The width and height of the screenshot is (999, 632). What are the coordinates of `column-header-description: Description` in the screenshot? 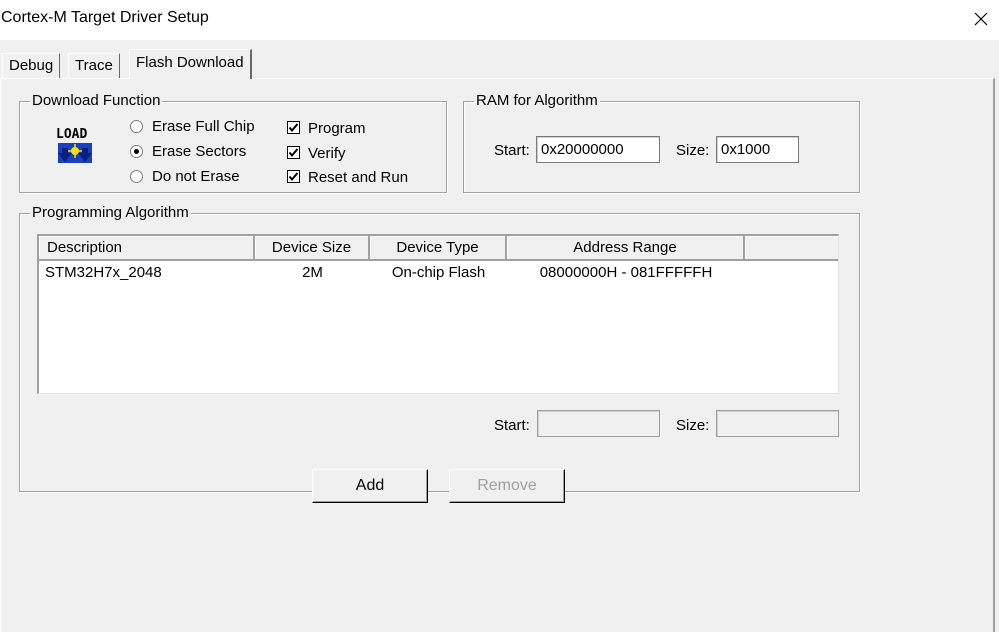 It's located at (147, 248).